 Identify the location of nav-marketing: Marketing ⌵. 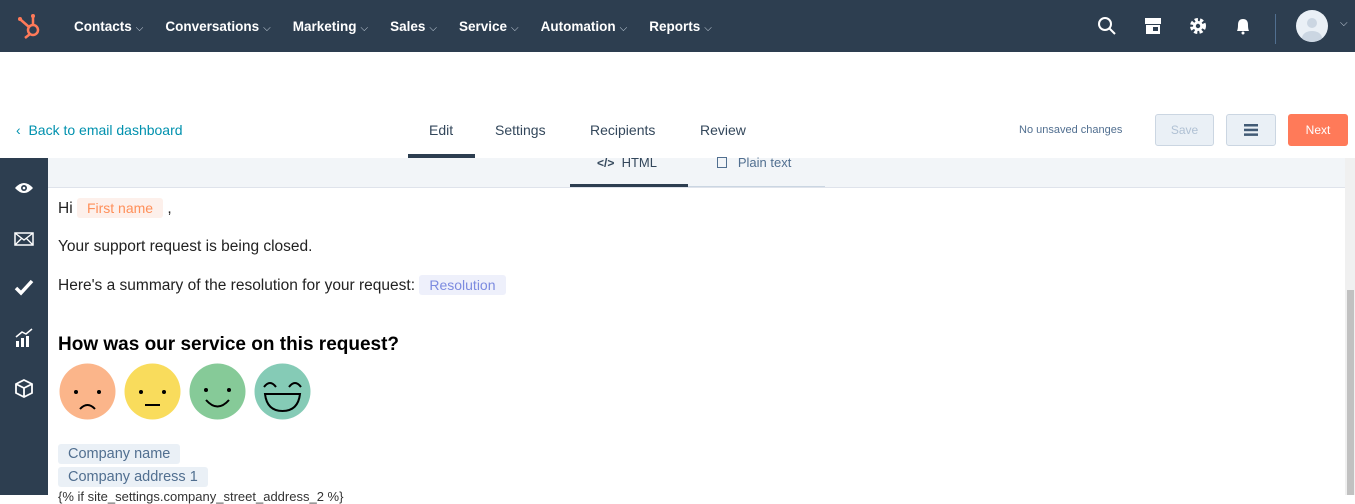
(330, 26).